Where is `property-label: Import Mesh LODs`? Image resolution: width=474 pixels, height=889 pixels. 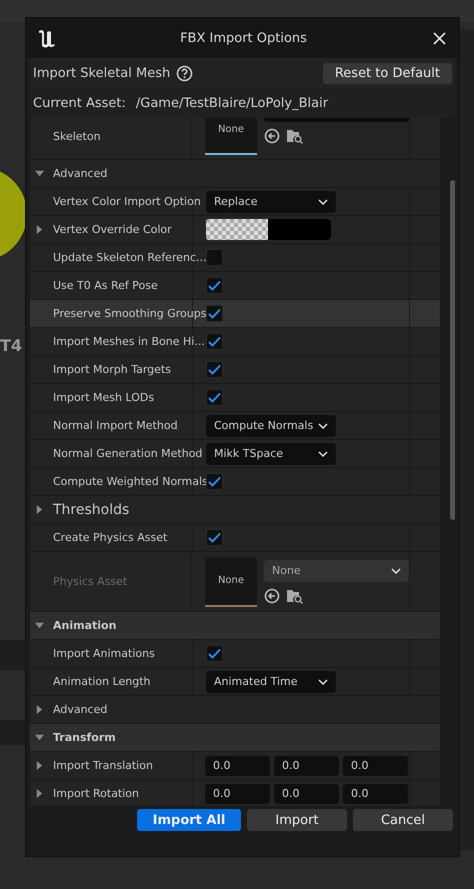 property-label: Import Mesh LODs is located at coordinates (103, 397).